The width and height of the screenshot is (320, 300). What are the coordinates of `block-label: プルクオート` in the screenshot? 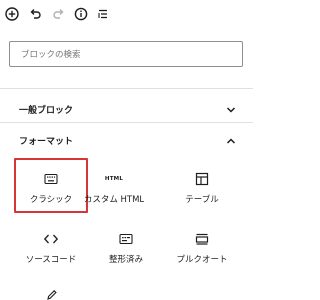 It's located at (202, 260).